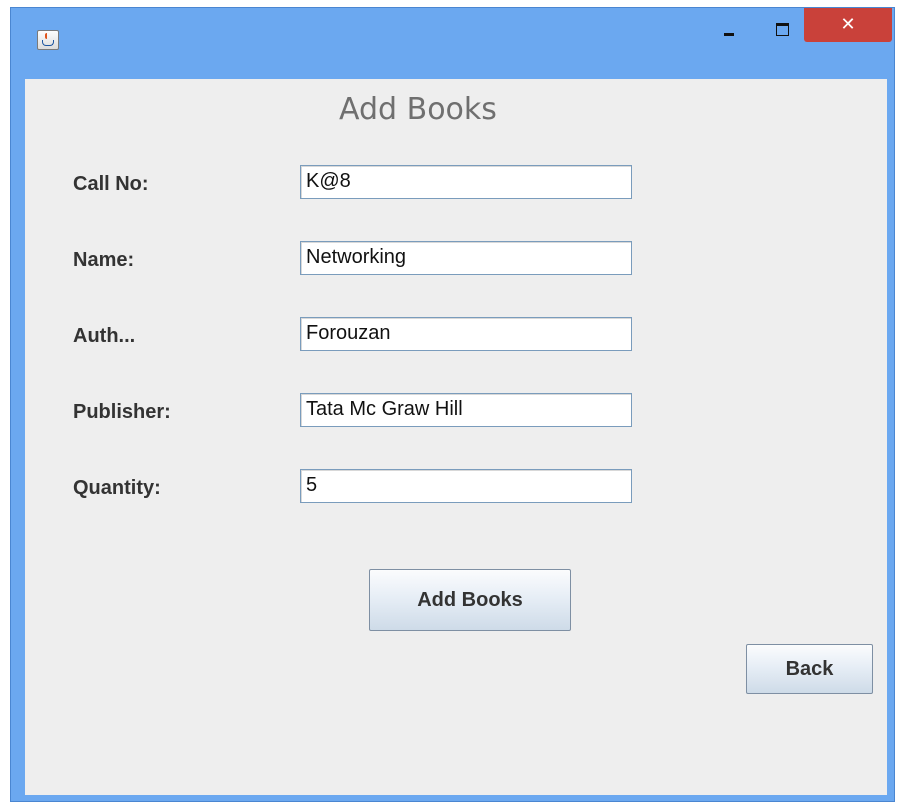 This screenshot has width=899, height=810. I want to click on name-label: Name:, so click(104, 260).